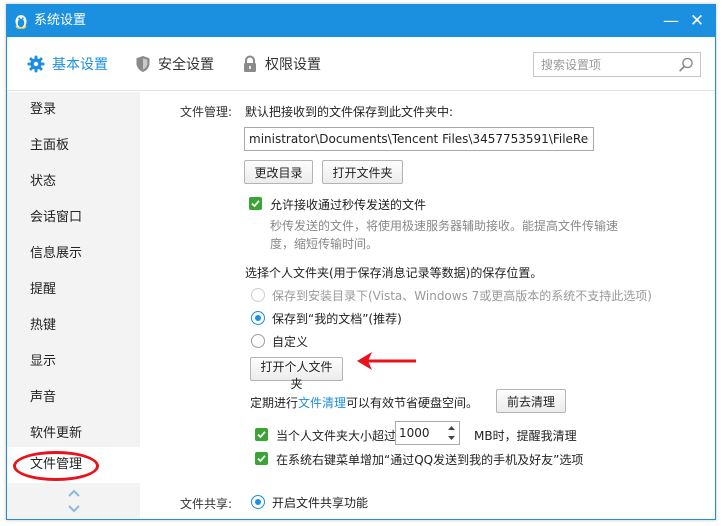  Describe the element at coordinates (364, 403) in the screenshot. I see `cleanup-text: 定期进行文件清理可以有效节省硬盘空间。` at that location.